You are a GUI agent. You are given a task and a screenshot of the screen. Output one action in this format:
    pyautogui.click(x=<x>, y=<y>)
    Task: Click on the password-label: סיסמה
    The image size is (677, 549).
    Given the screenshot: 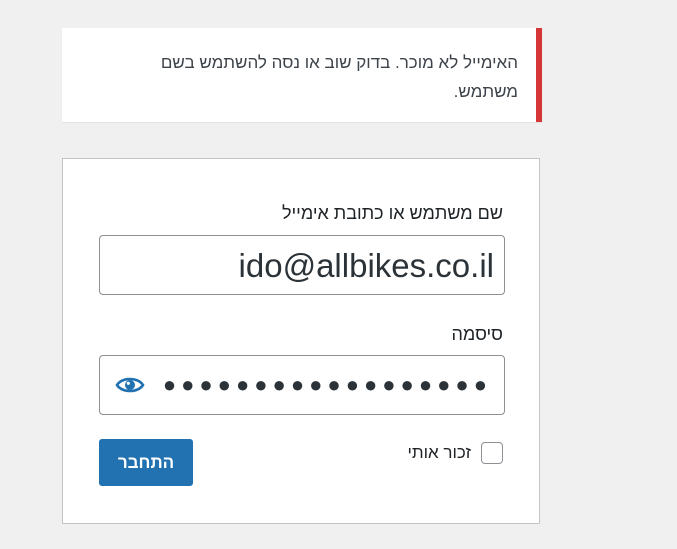 What is the action you would take?
    pyautogui.click(x=477, y=334)
    